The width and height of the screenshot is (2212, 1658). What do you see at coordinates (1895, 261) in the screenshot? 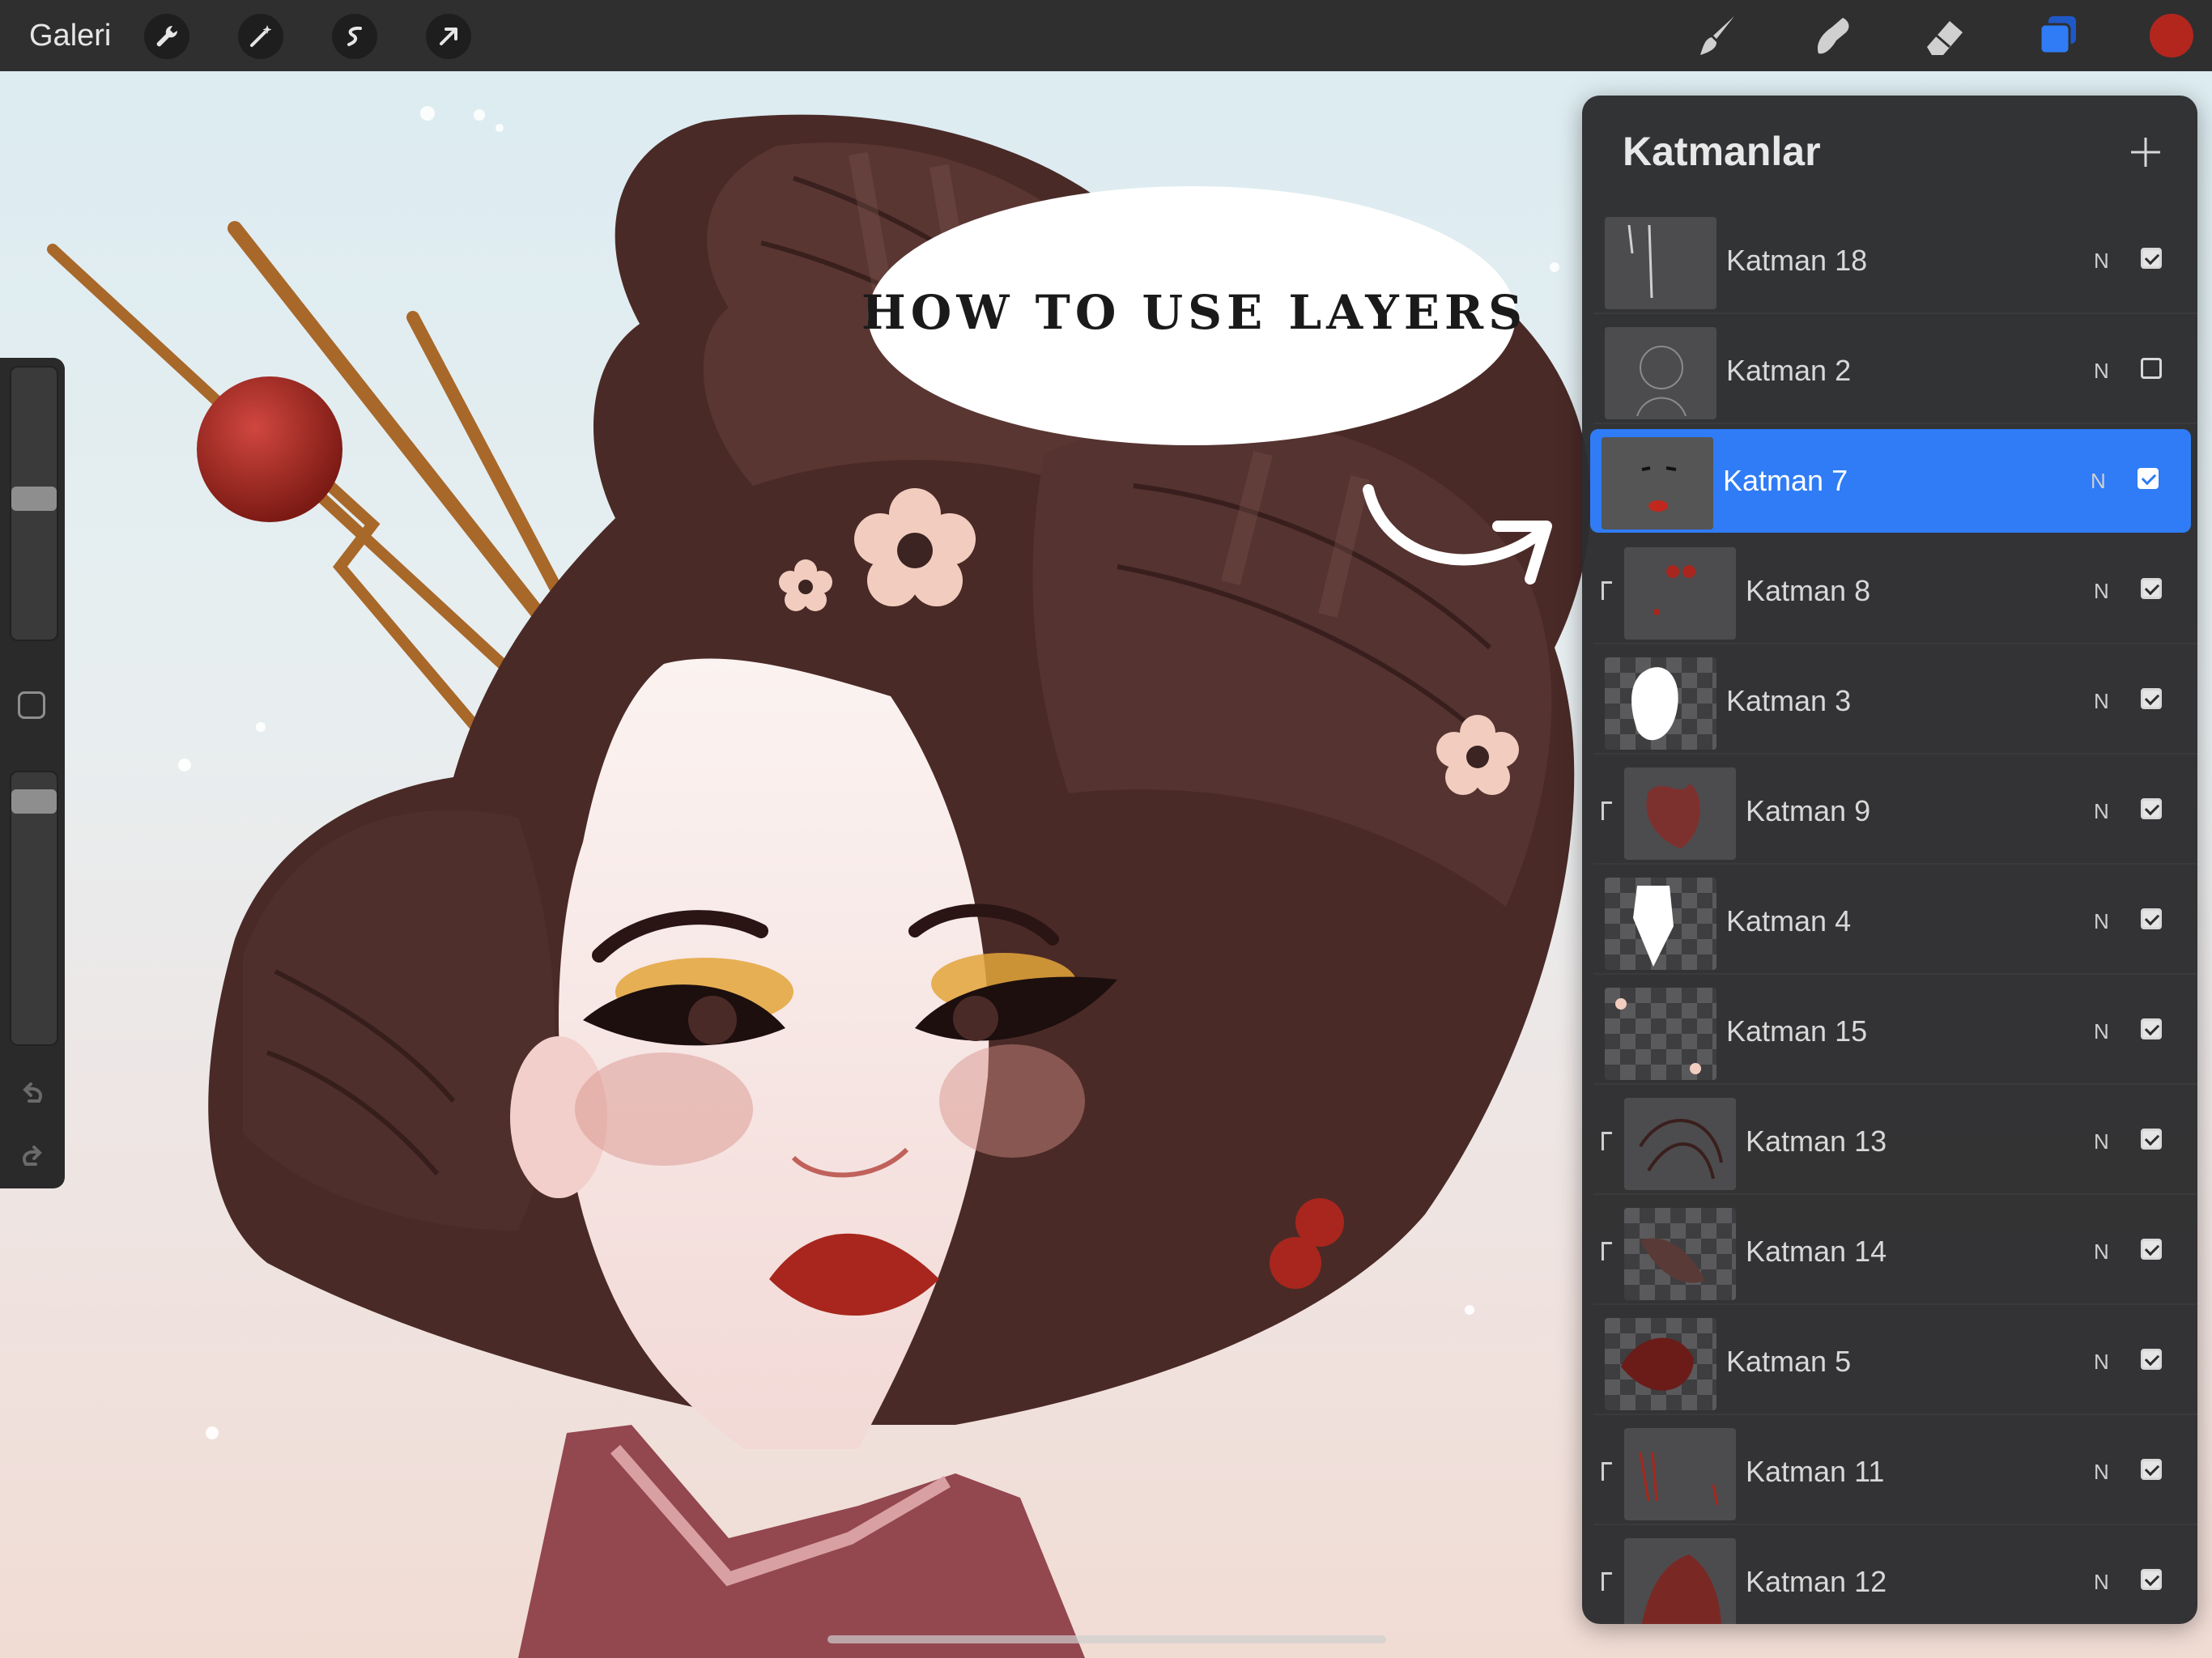
I see `layer-row: Katman 18 N` at bounding box center [1895, 261].